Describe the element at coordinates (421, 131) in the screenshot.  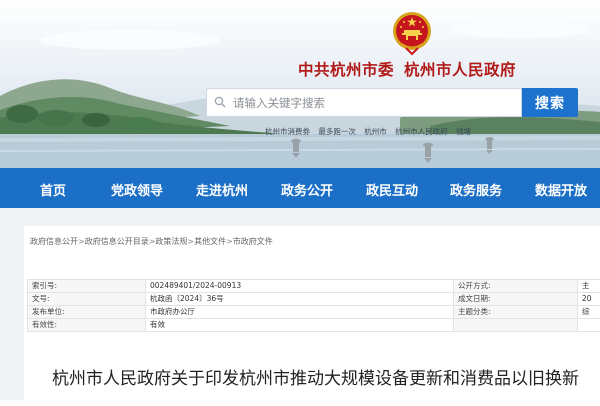
I see `hot-word-link: 杭州市人民政府` at that location.